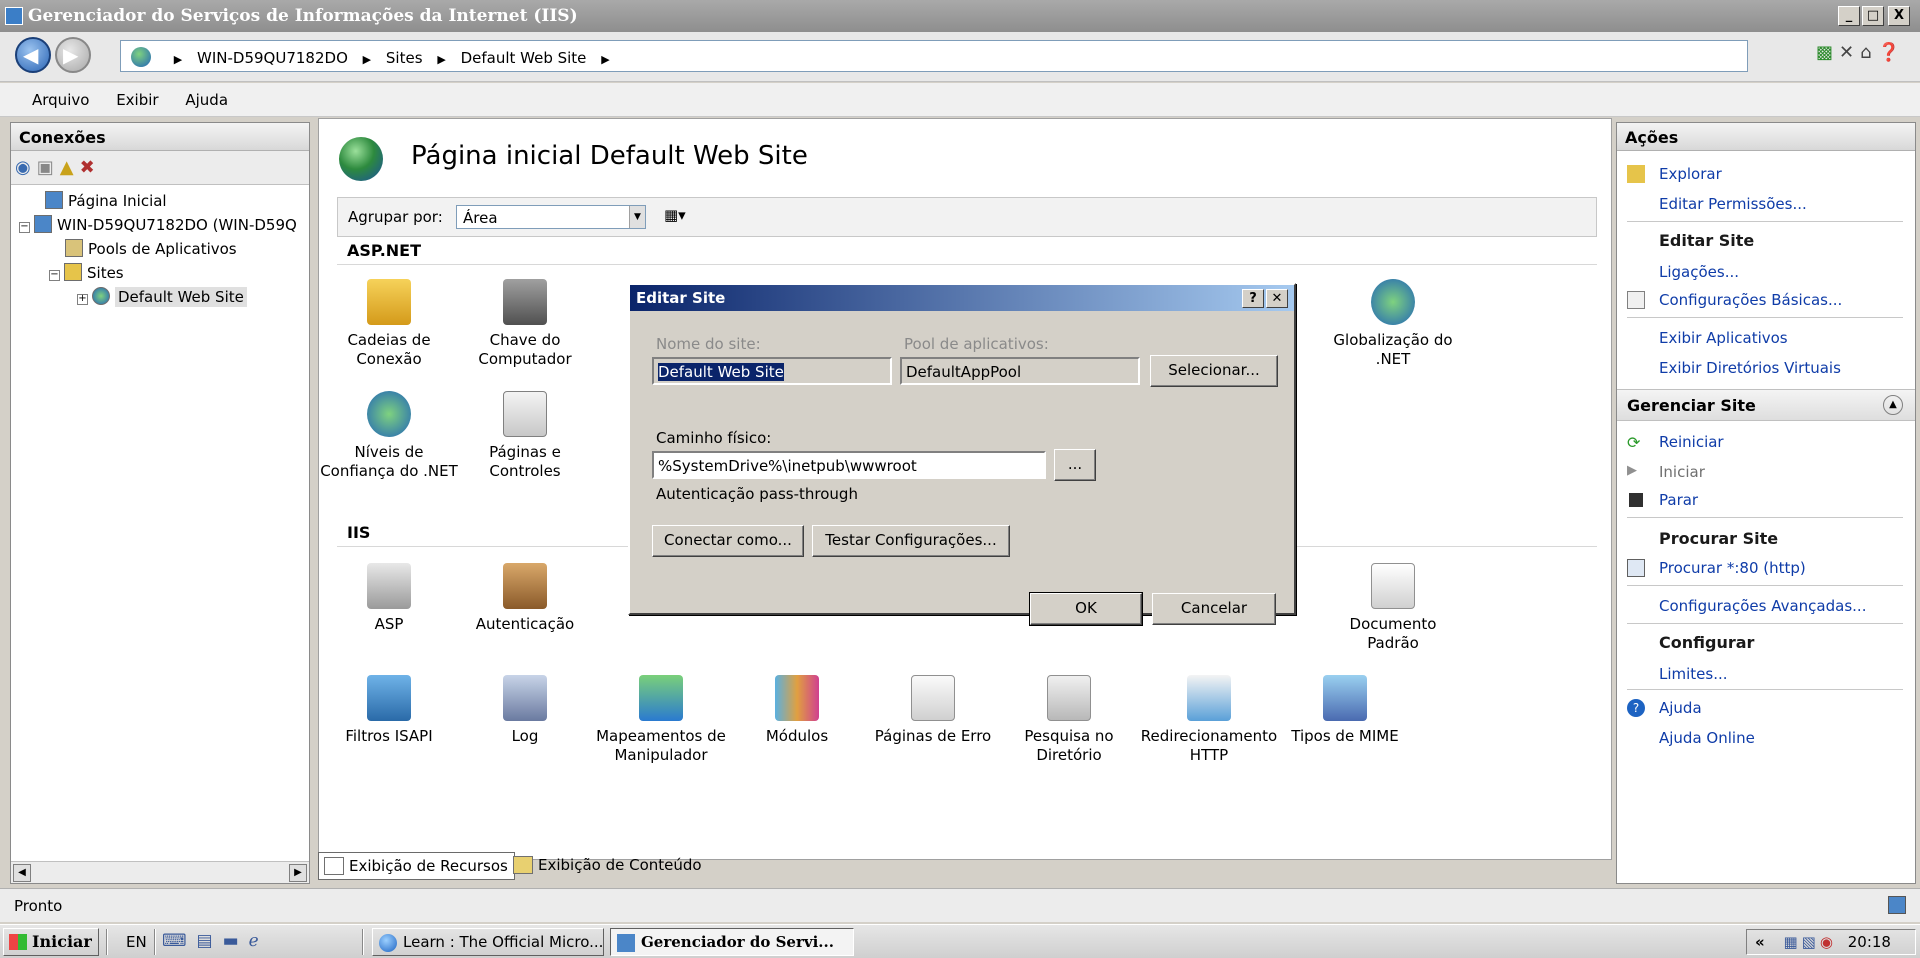 Image resolution: width=1920 pixels, height=958 pixels. Describe the element at coordinates (1691, 442) in the screenshot. I see `action-restart: Reiniciar` at that location.